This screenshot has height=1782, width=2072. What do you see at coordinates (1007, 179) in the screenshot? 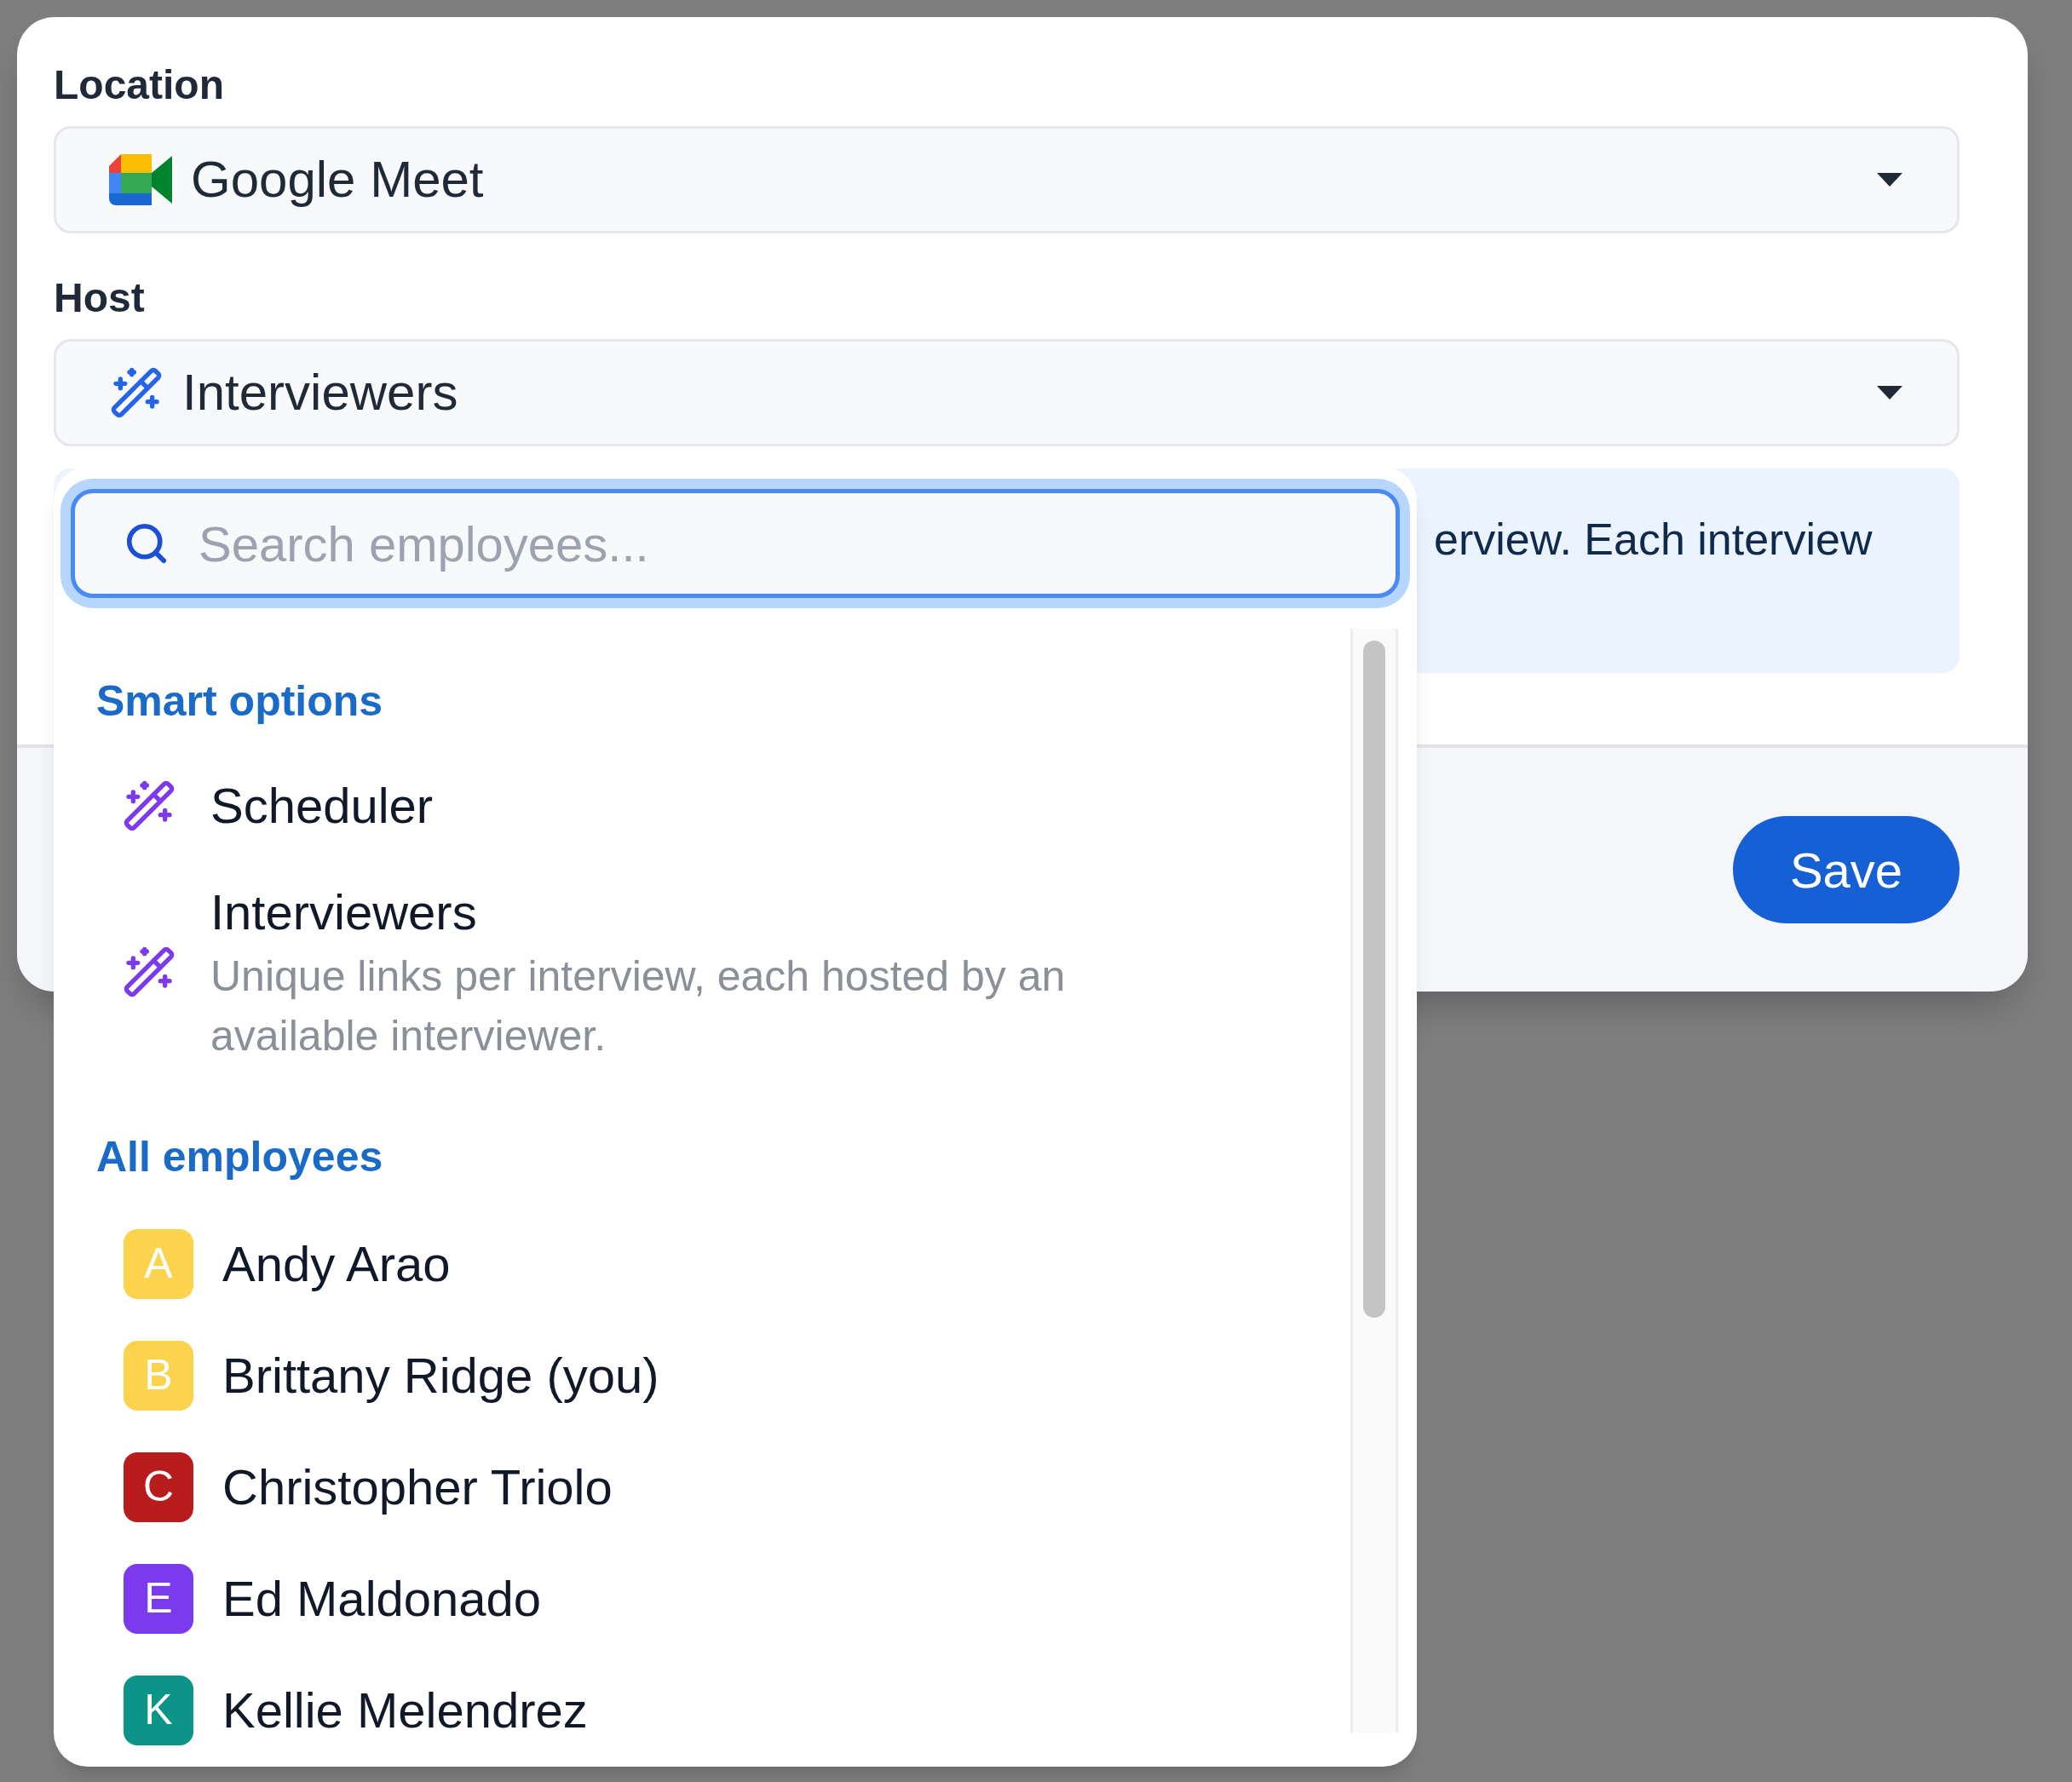
I see `select-field: Google Meet` at bounding box center [1007, 179].